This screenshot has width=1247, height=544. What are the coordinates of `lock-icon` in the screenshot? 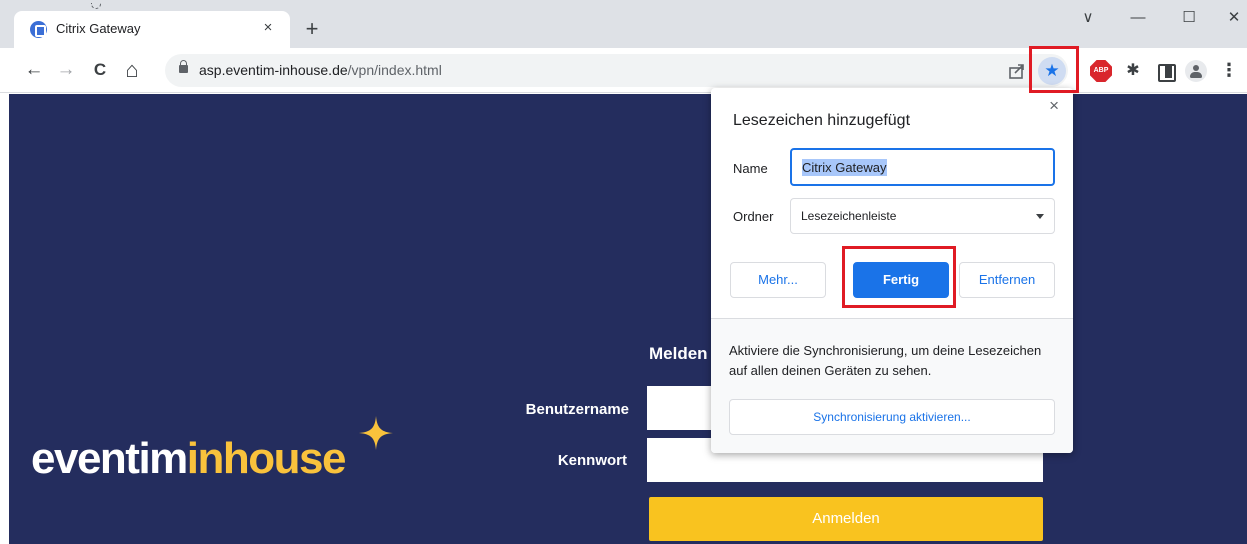 It's located at (183, 66).